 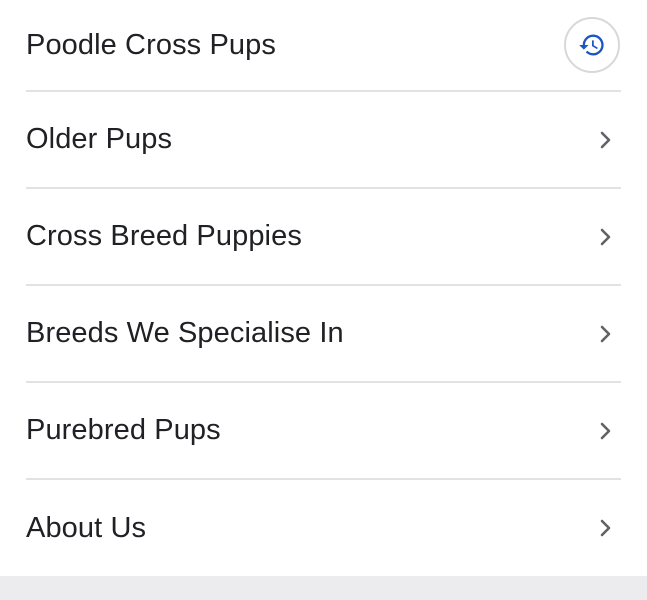 I want to click on menu-item-label: Poodle Cross Pups, so click(x=151, y=44).